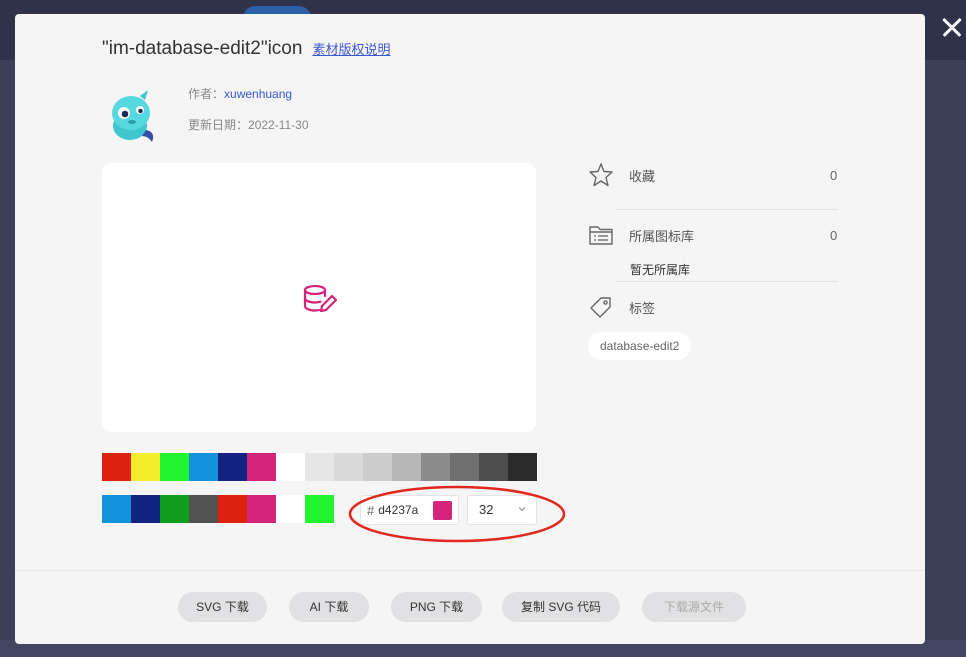  Describe the element at coordinates (132, 116) in the screenshot. I see `author-avatar` at that location.